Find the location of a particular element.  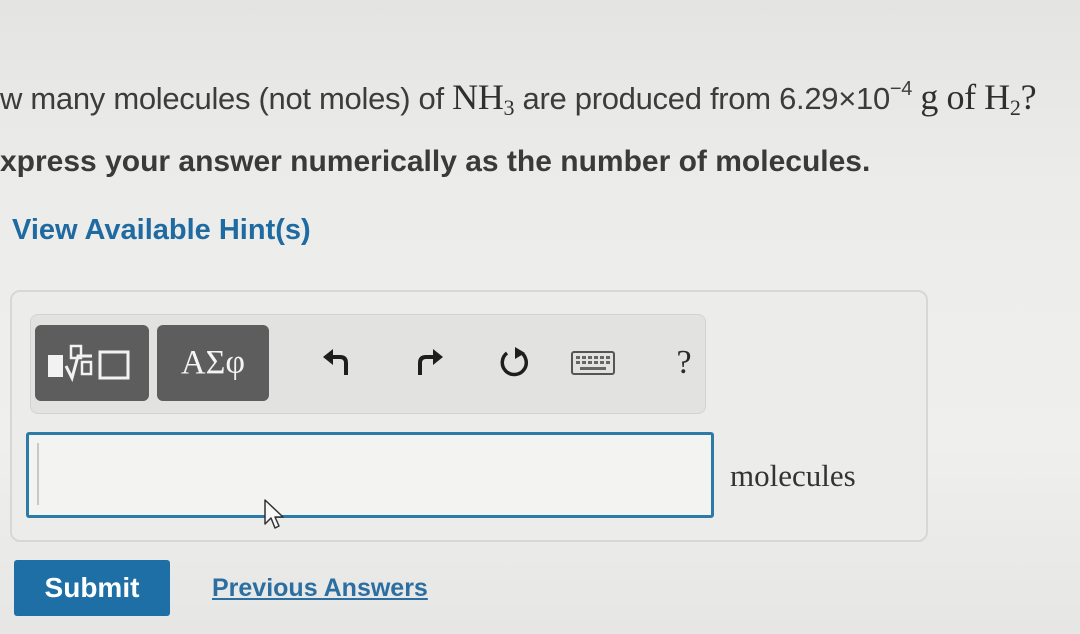

undo-icon is located at coordinates (335, 362).